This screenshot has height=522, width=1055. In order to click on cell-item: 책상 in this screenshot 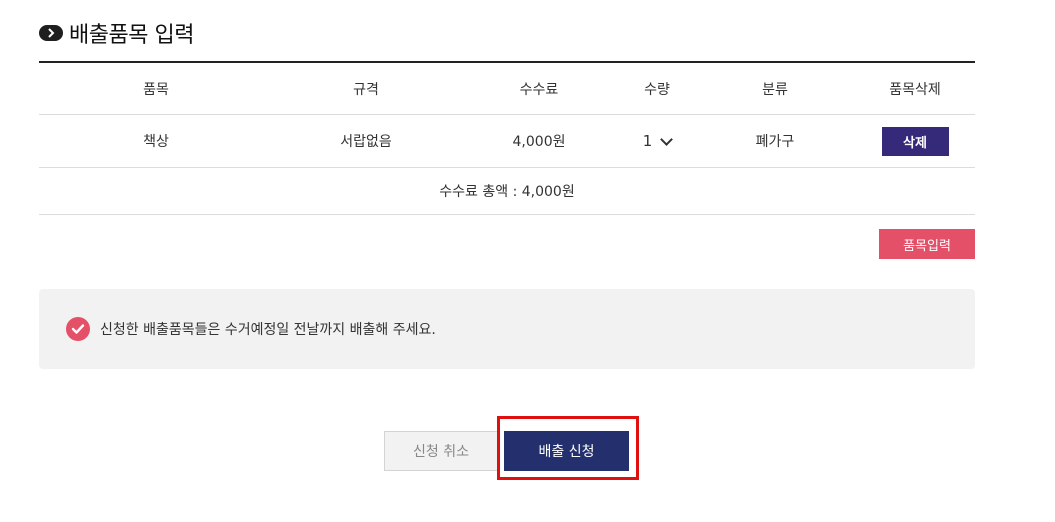, I will do `click(156, 142)`.